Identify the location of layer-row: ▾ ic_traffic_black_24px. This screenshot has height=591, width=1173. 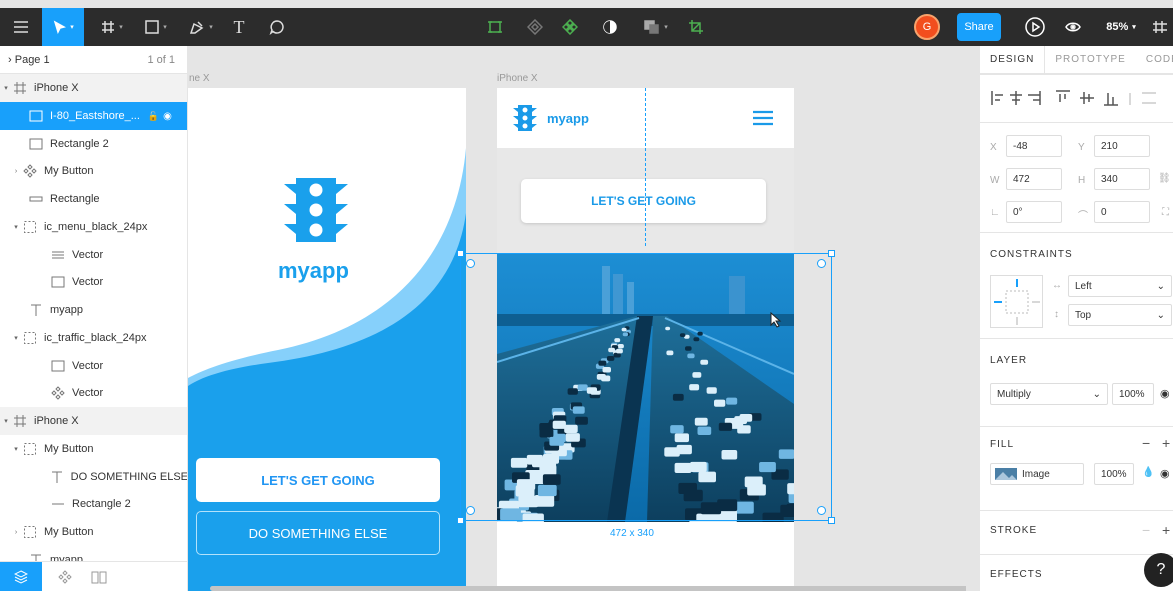
(93, 338).